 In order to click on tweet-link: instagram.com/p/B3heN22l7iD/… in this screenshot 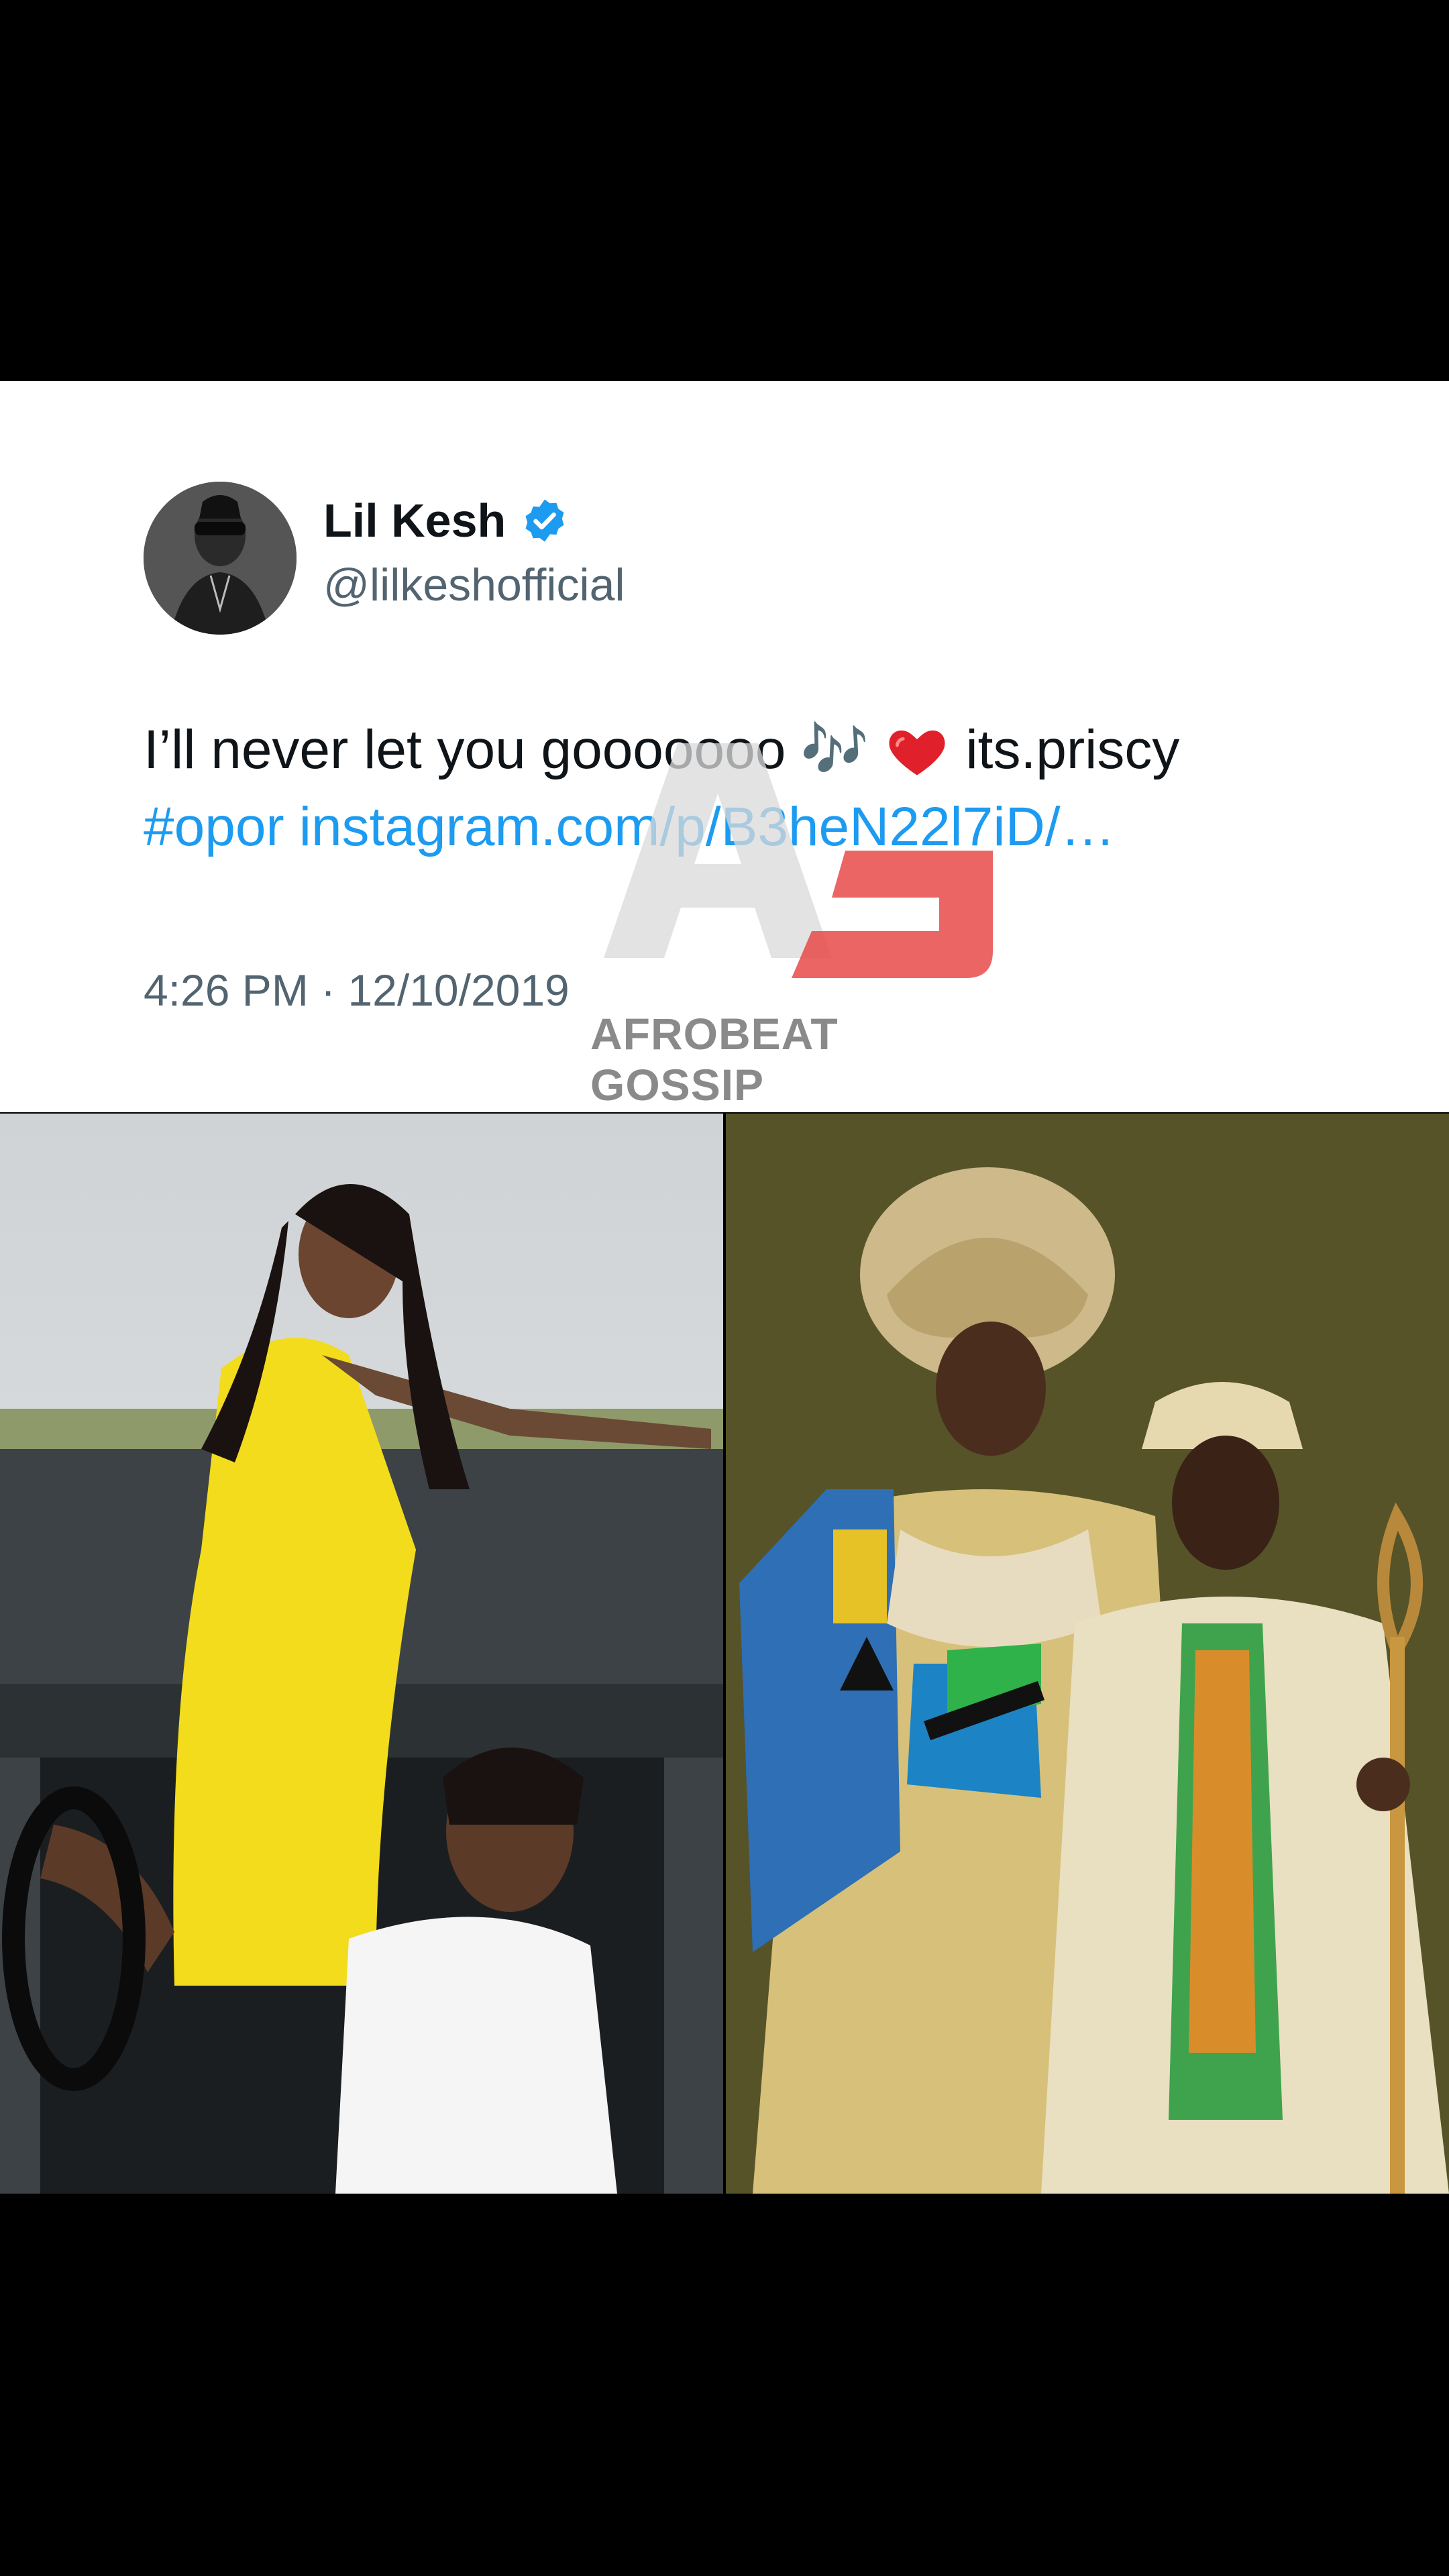, I will do `click(707, 826)`.